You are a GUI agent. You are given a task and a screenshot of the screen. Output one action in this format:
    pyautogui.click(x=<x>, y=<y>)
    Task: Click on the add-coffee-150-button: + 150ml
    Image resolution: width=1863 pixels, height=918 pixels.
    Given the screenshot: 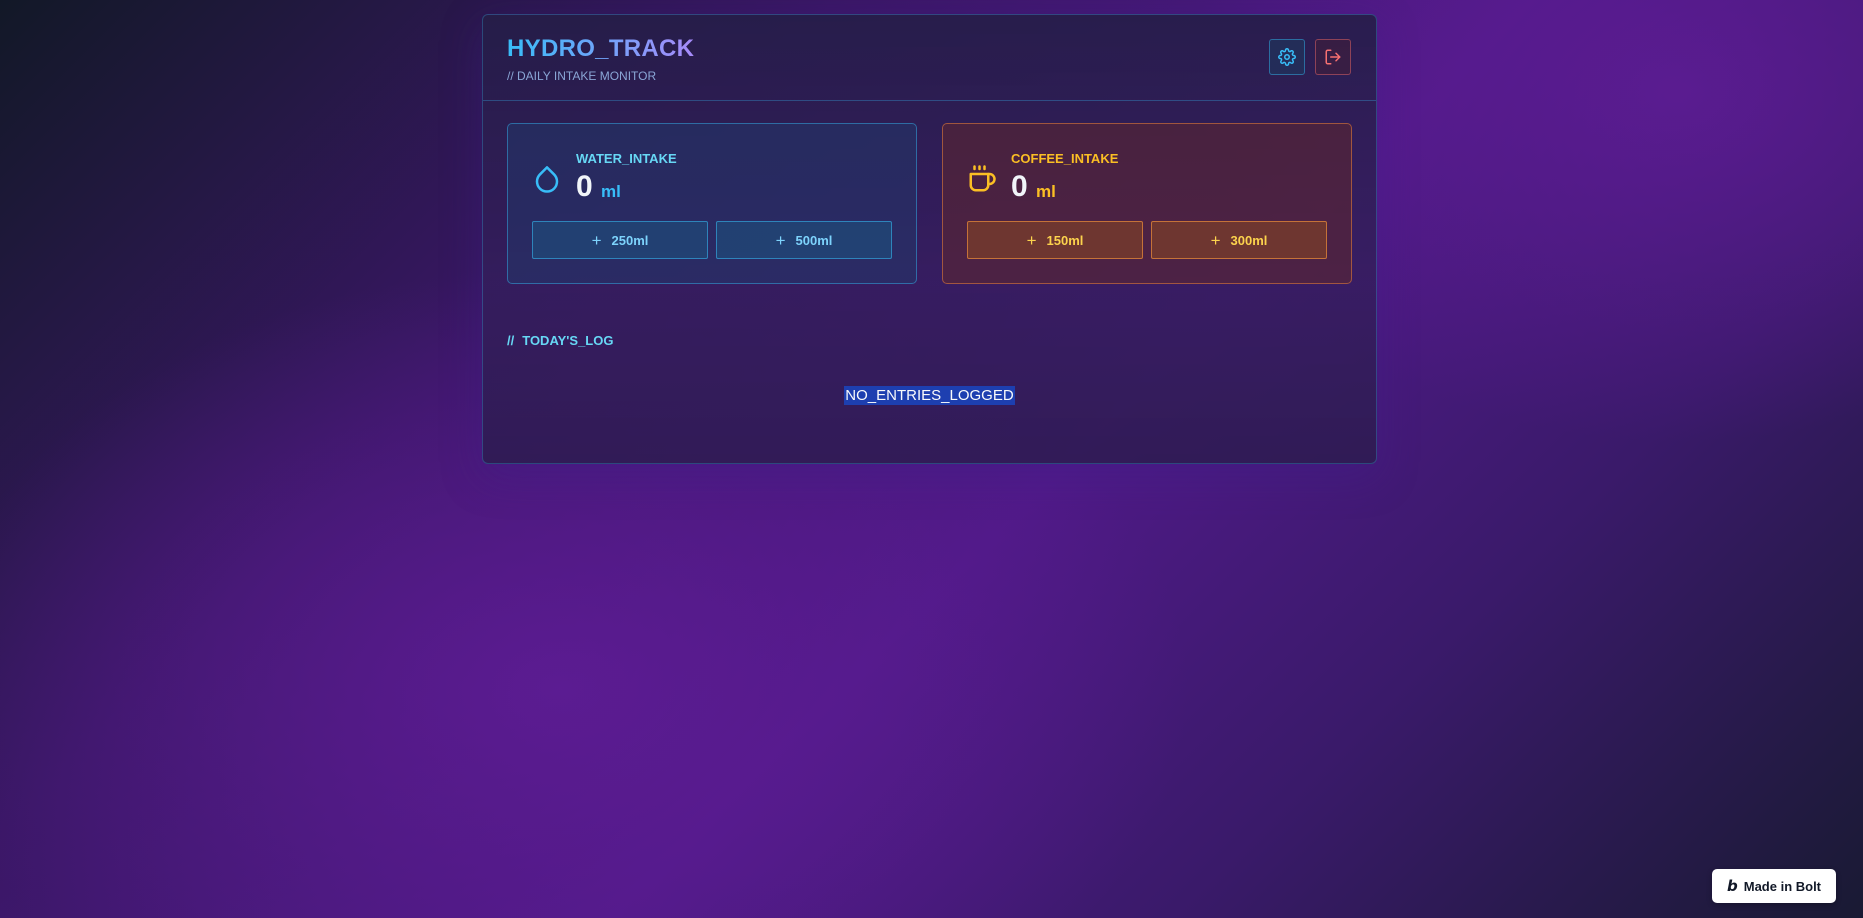 What is the action you would take?
    pyautogui.click(x=1055, y=240)
    